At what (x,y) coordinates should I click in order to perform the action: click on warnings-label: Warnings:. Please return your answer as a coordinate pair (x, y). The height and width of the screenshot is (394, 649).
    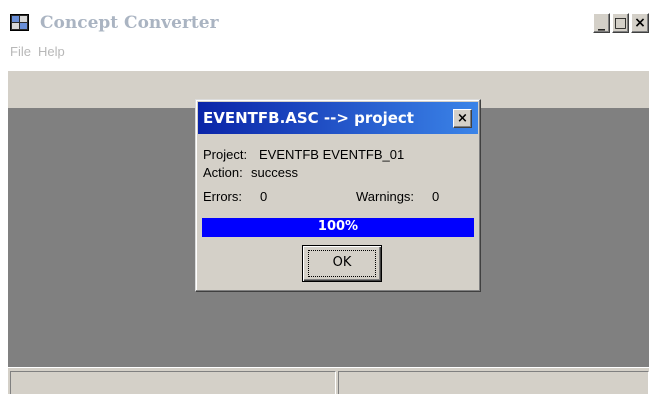
    Looking at the image, I should click on (385, 196).